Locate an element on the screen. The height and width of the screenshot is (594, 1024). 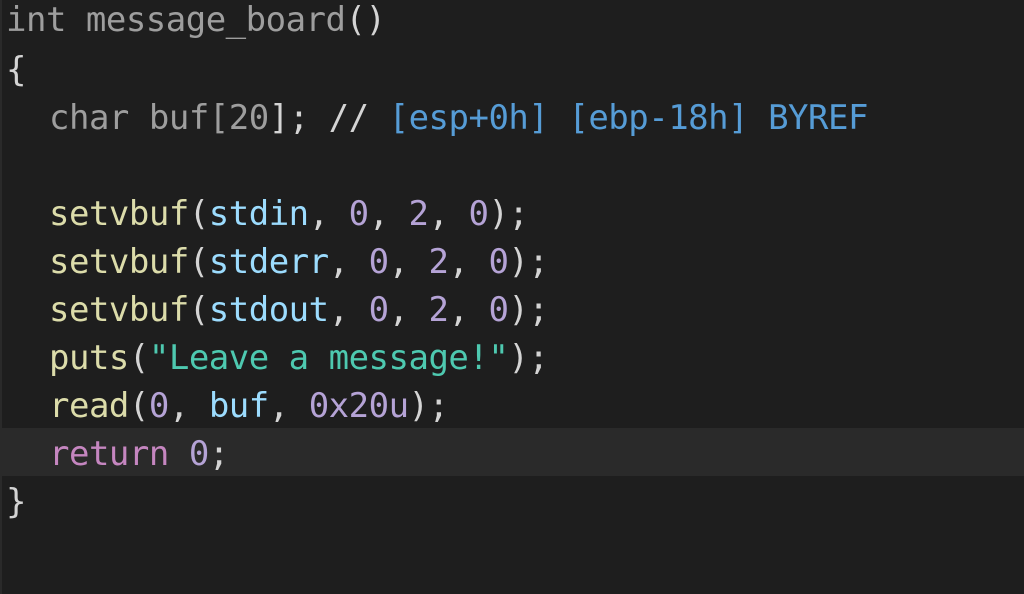
bracket-semi: ]; is located at coordinates (288, 118).